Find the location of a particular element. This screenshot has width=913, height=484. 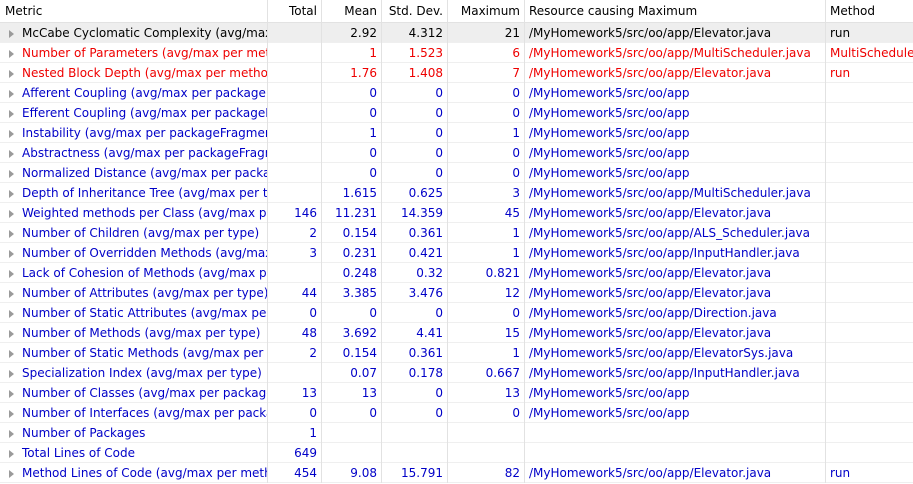

cell-mean: 1.76 is located at coordinates (352, 73).